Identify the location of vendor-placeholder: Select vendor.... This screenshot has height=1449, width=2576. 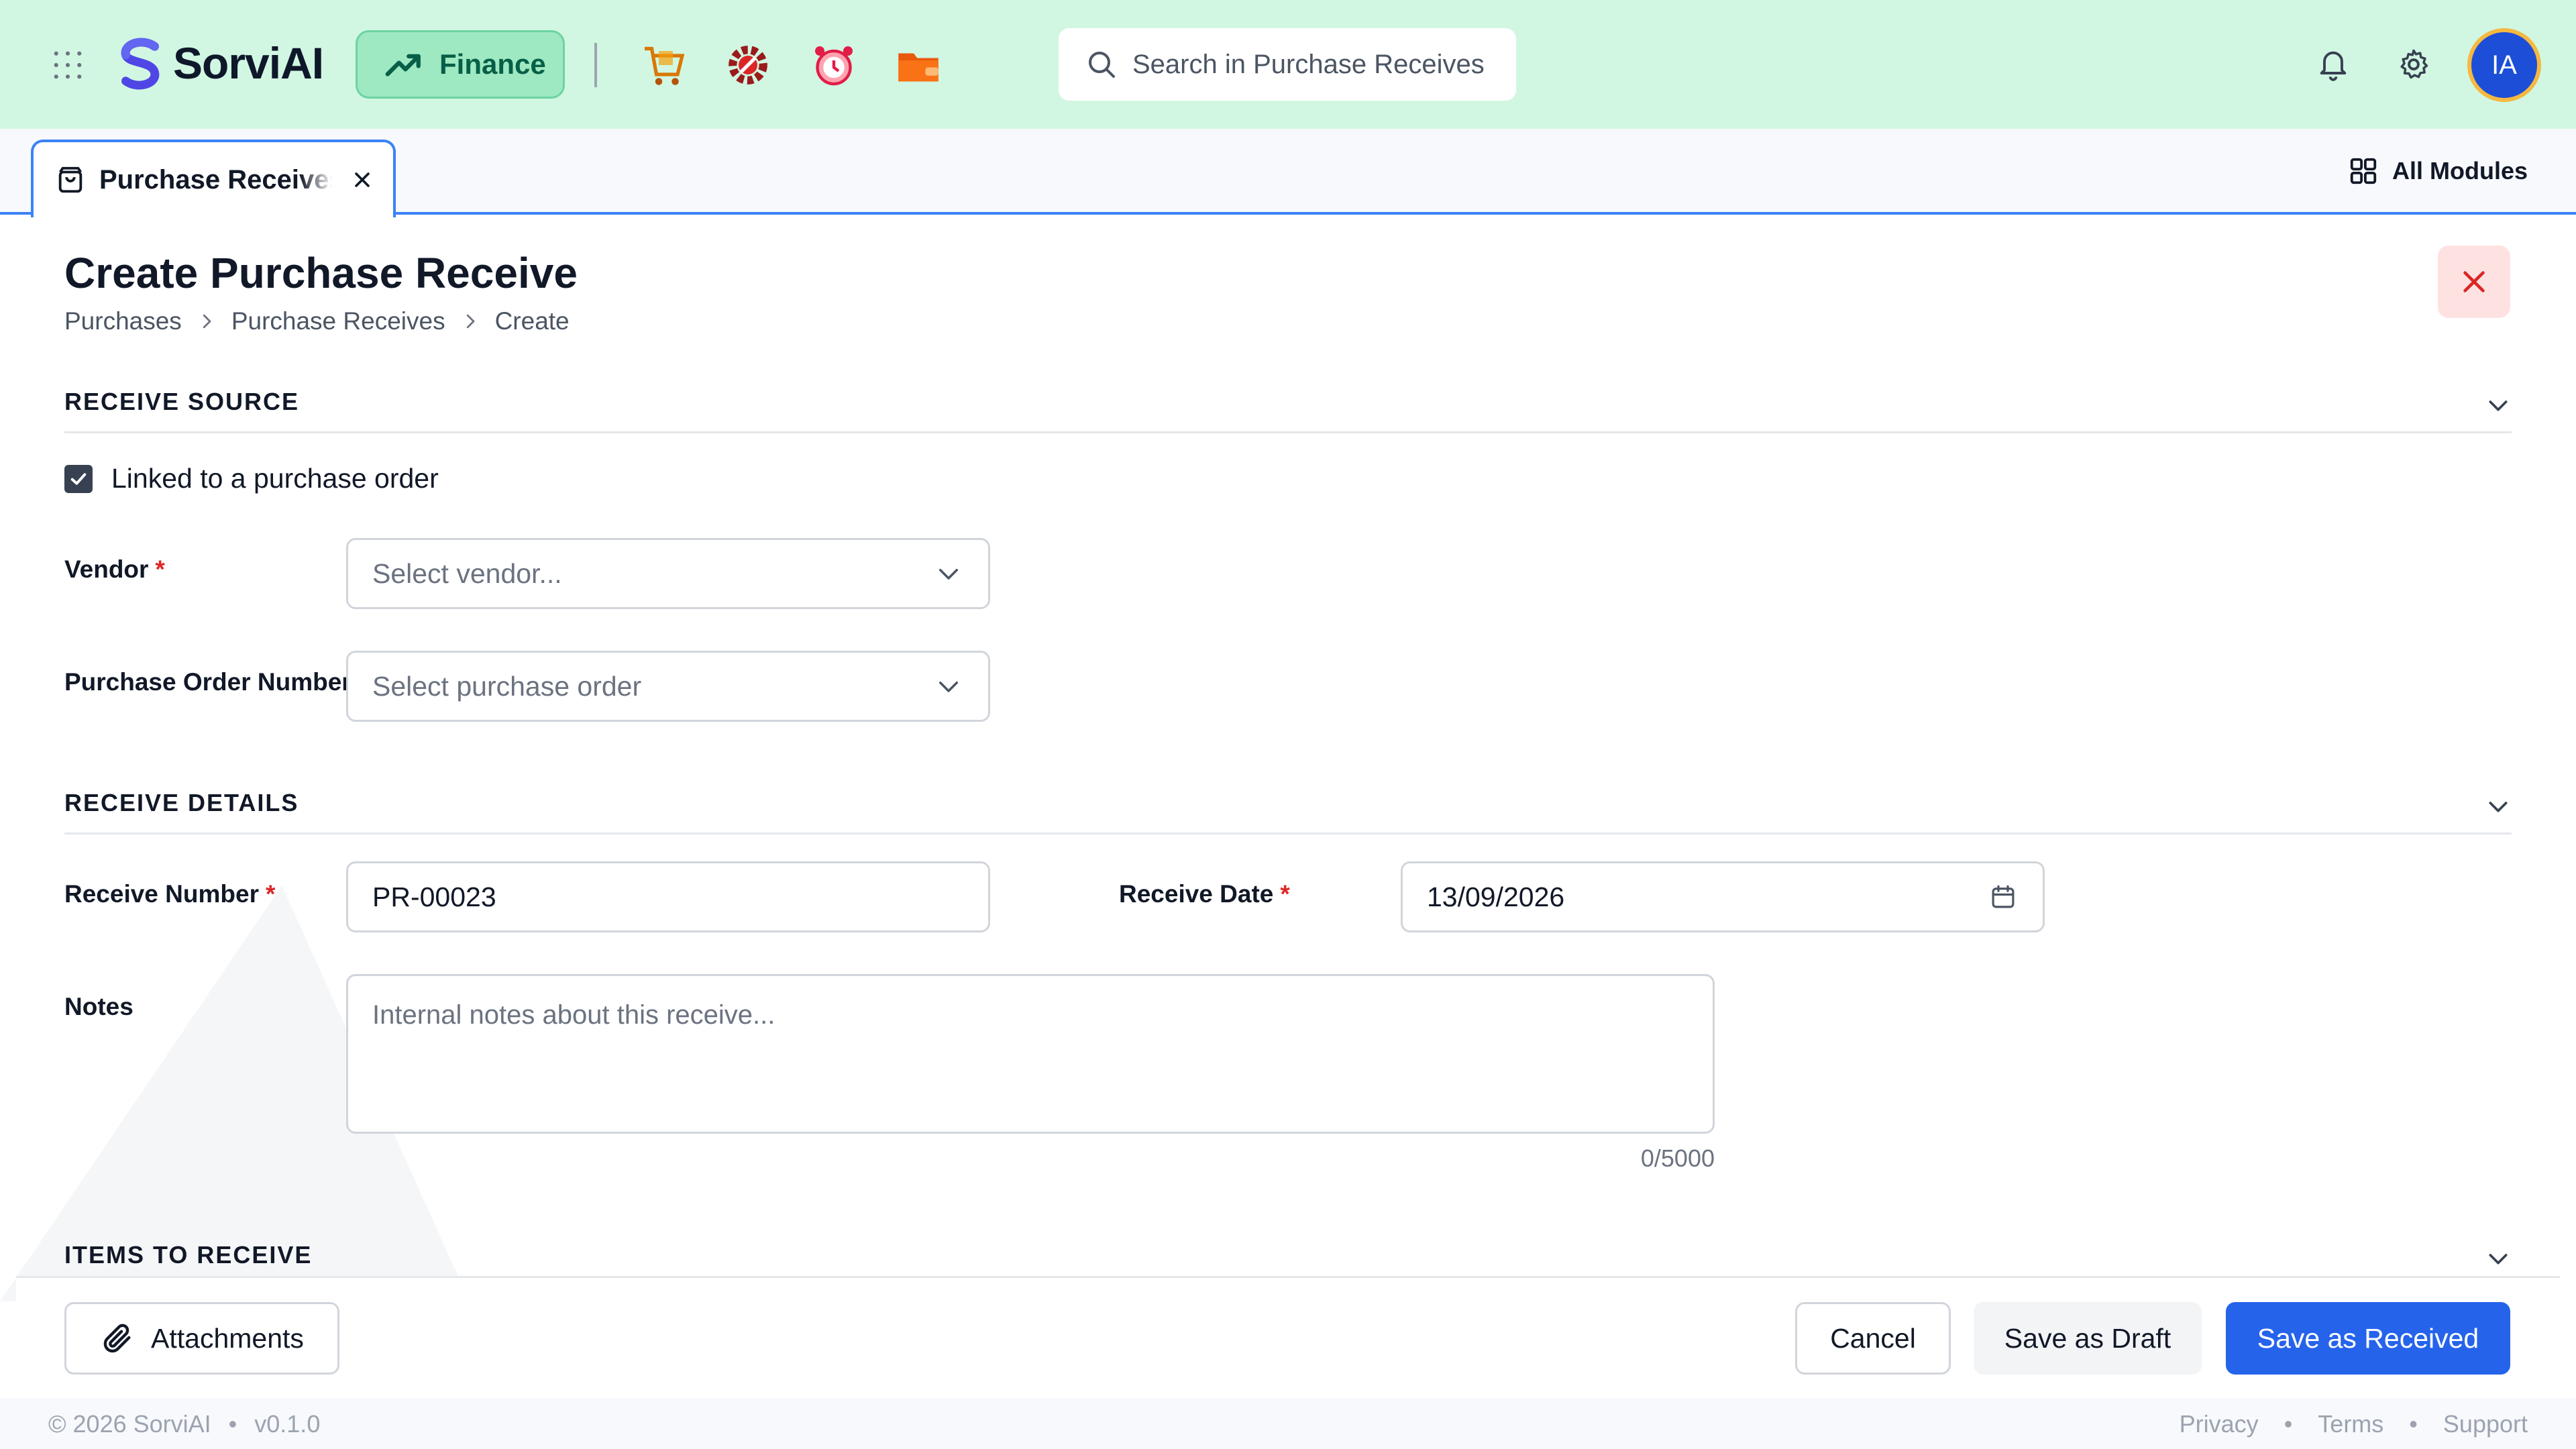
(467, 573).